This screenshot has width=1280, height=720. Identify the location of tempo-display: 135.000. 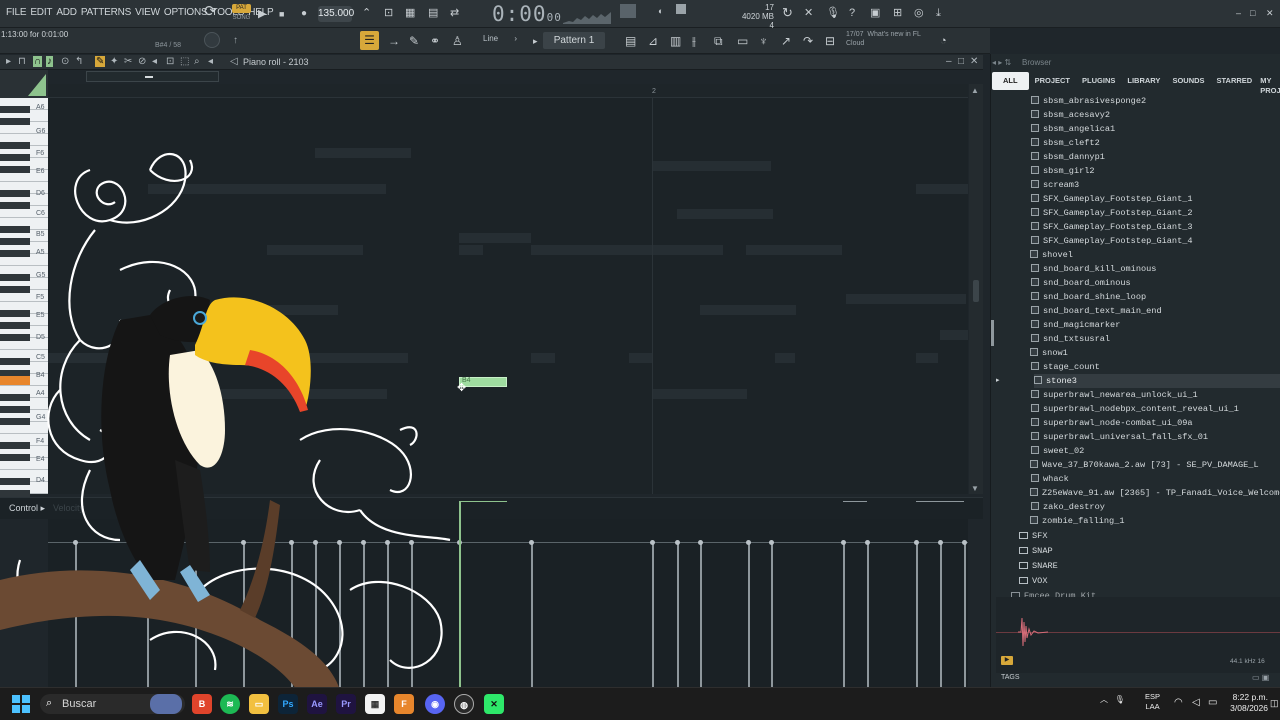
(336, 14).